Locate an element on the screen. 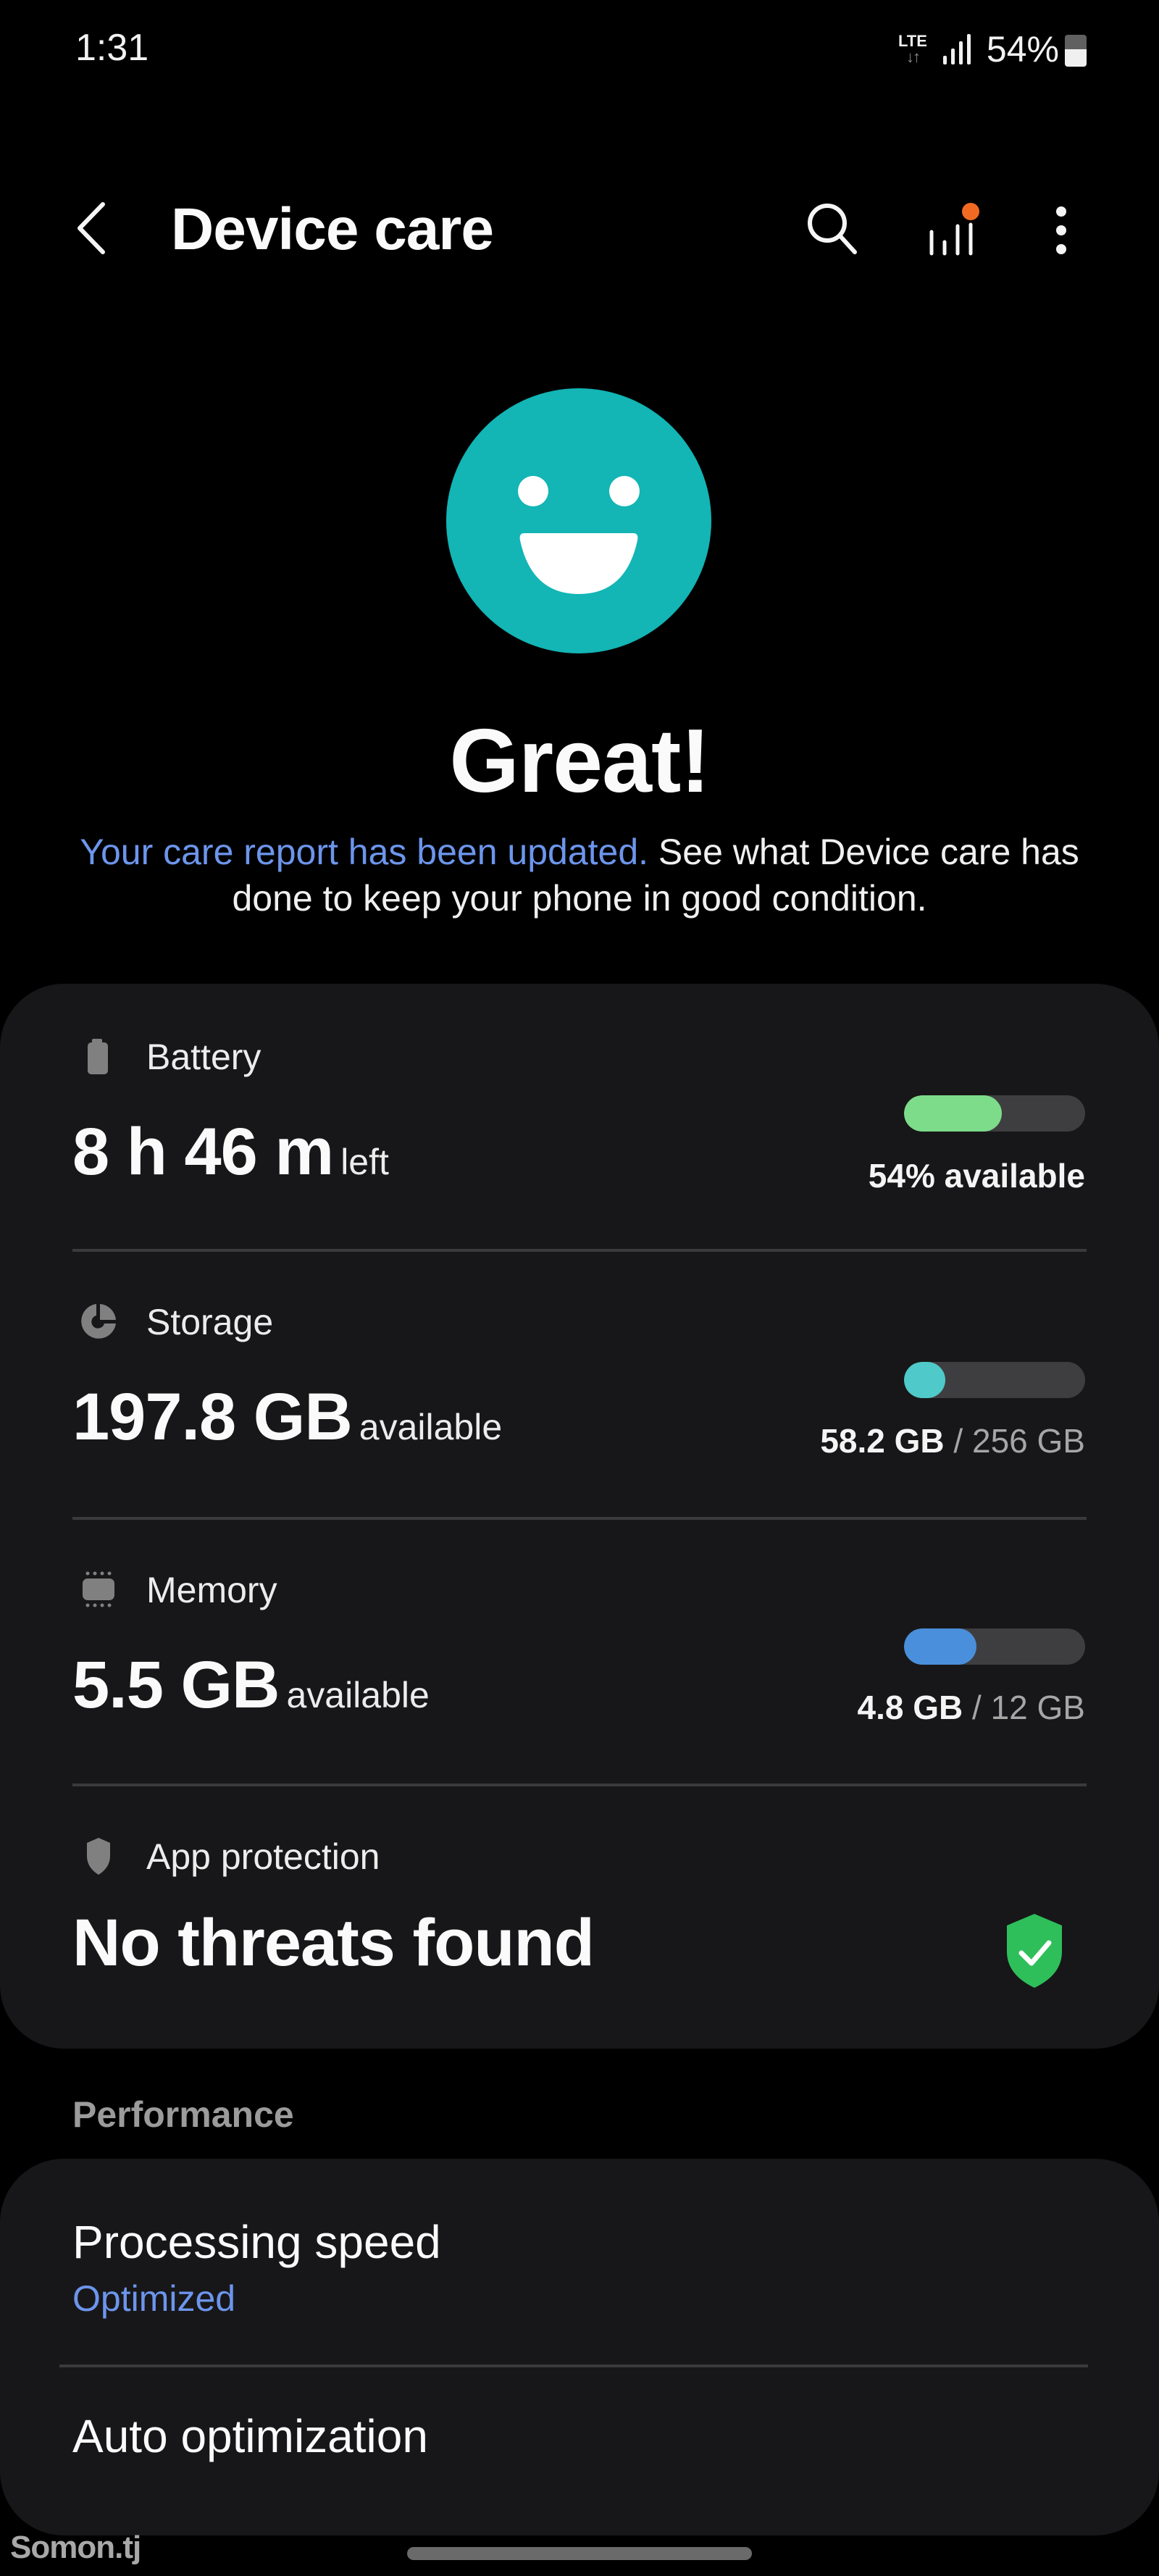 Image resolution: width=1159 pixels, height=2576 pixels. watermark: Somon.tj is located at coordinates (75, 2547).